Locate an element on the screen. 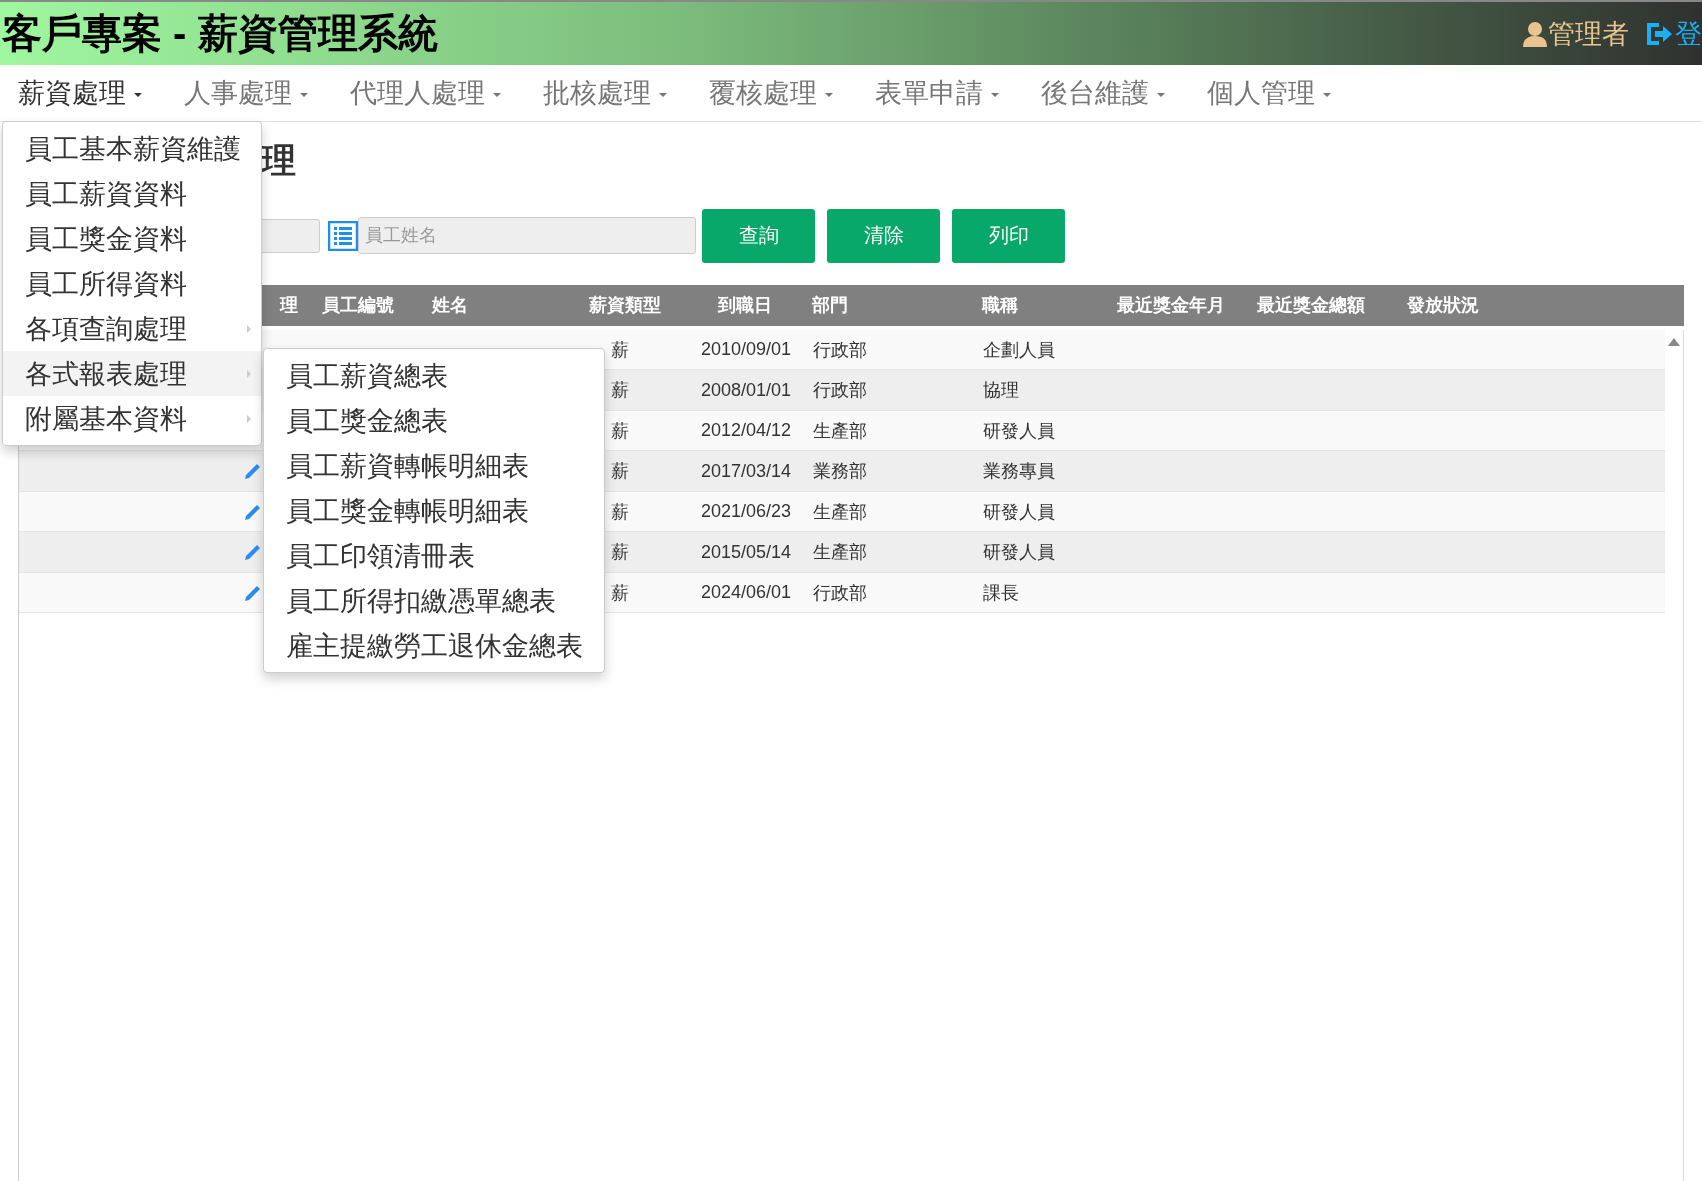 Image resolution: width=1702 pixels, height=1181 pixels. user-icon is located at coordinates (1535, 33).